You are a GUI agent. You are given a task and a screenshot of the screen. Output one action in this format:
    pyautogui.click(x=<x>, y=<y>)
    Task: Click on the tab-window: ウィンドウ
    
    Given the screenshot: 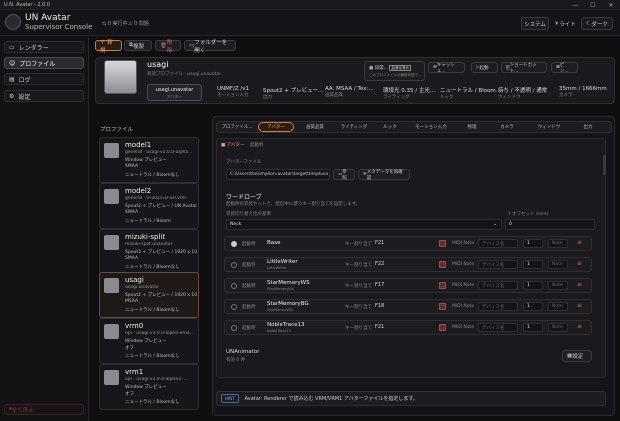 What is the action you would take?
    pyautogui.click(x=549, y=127)
    